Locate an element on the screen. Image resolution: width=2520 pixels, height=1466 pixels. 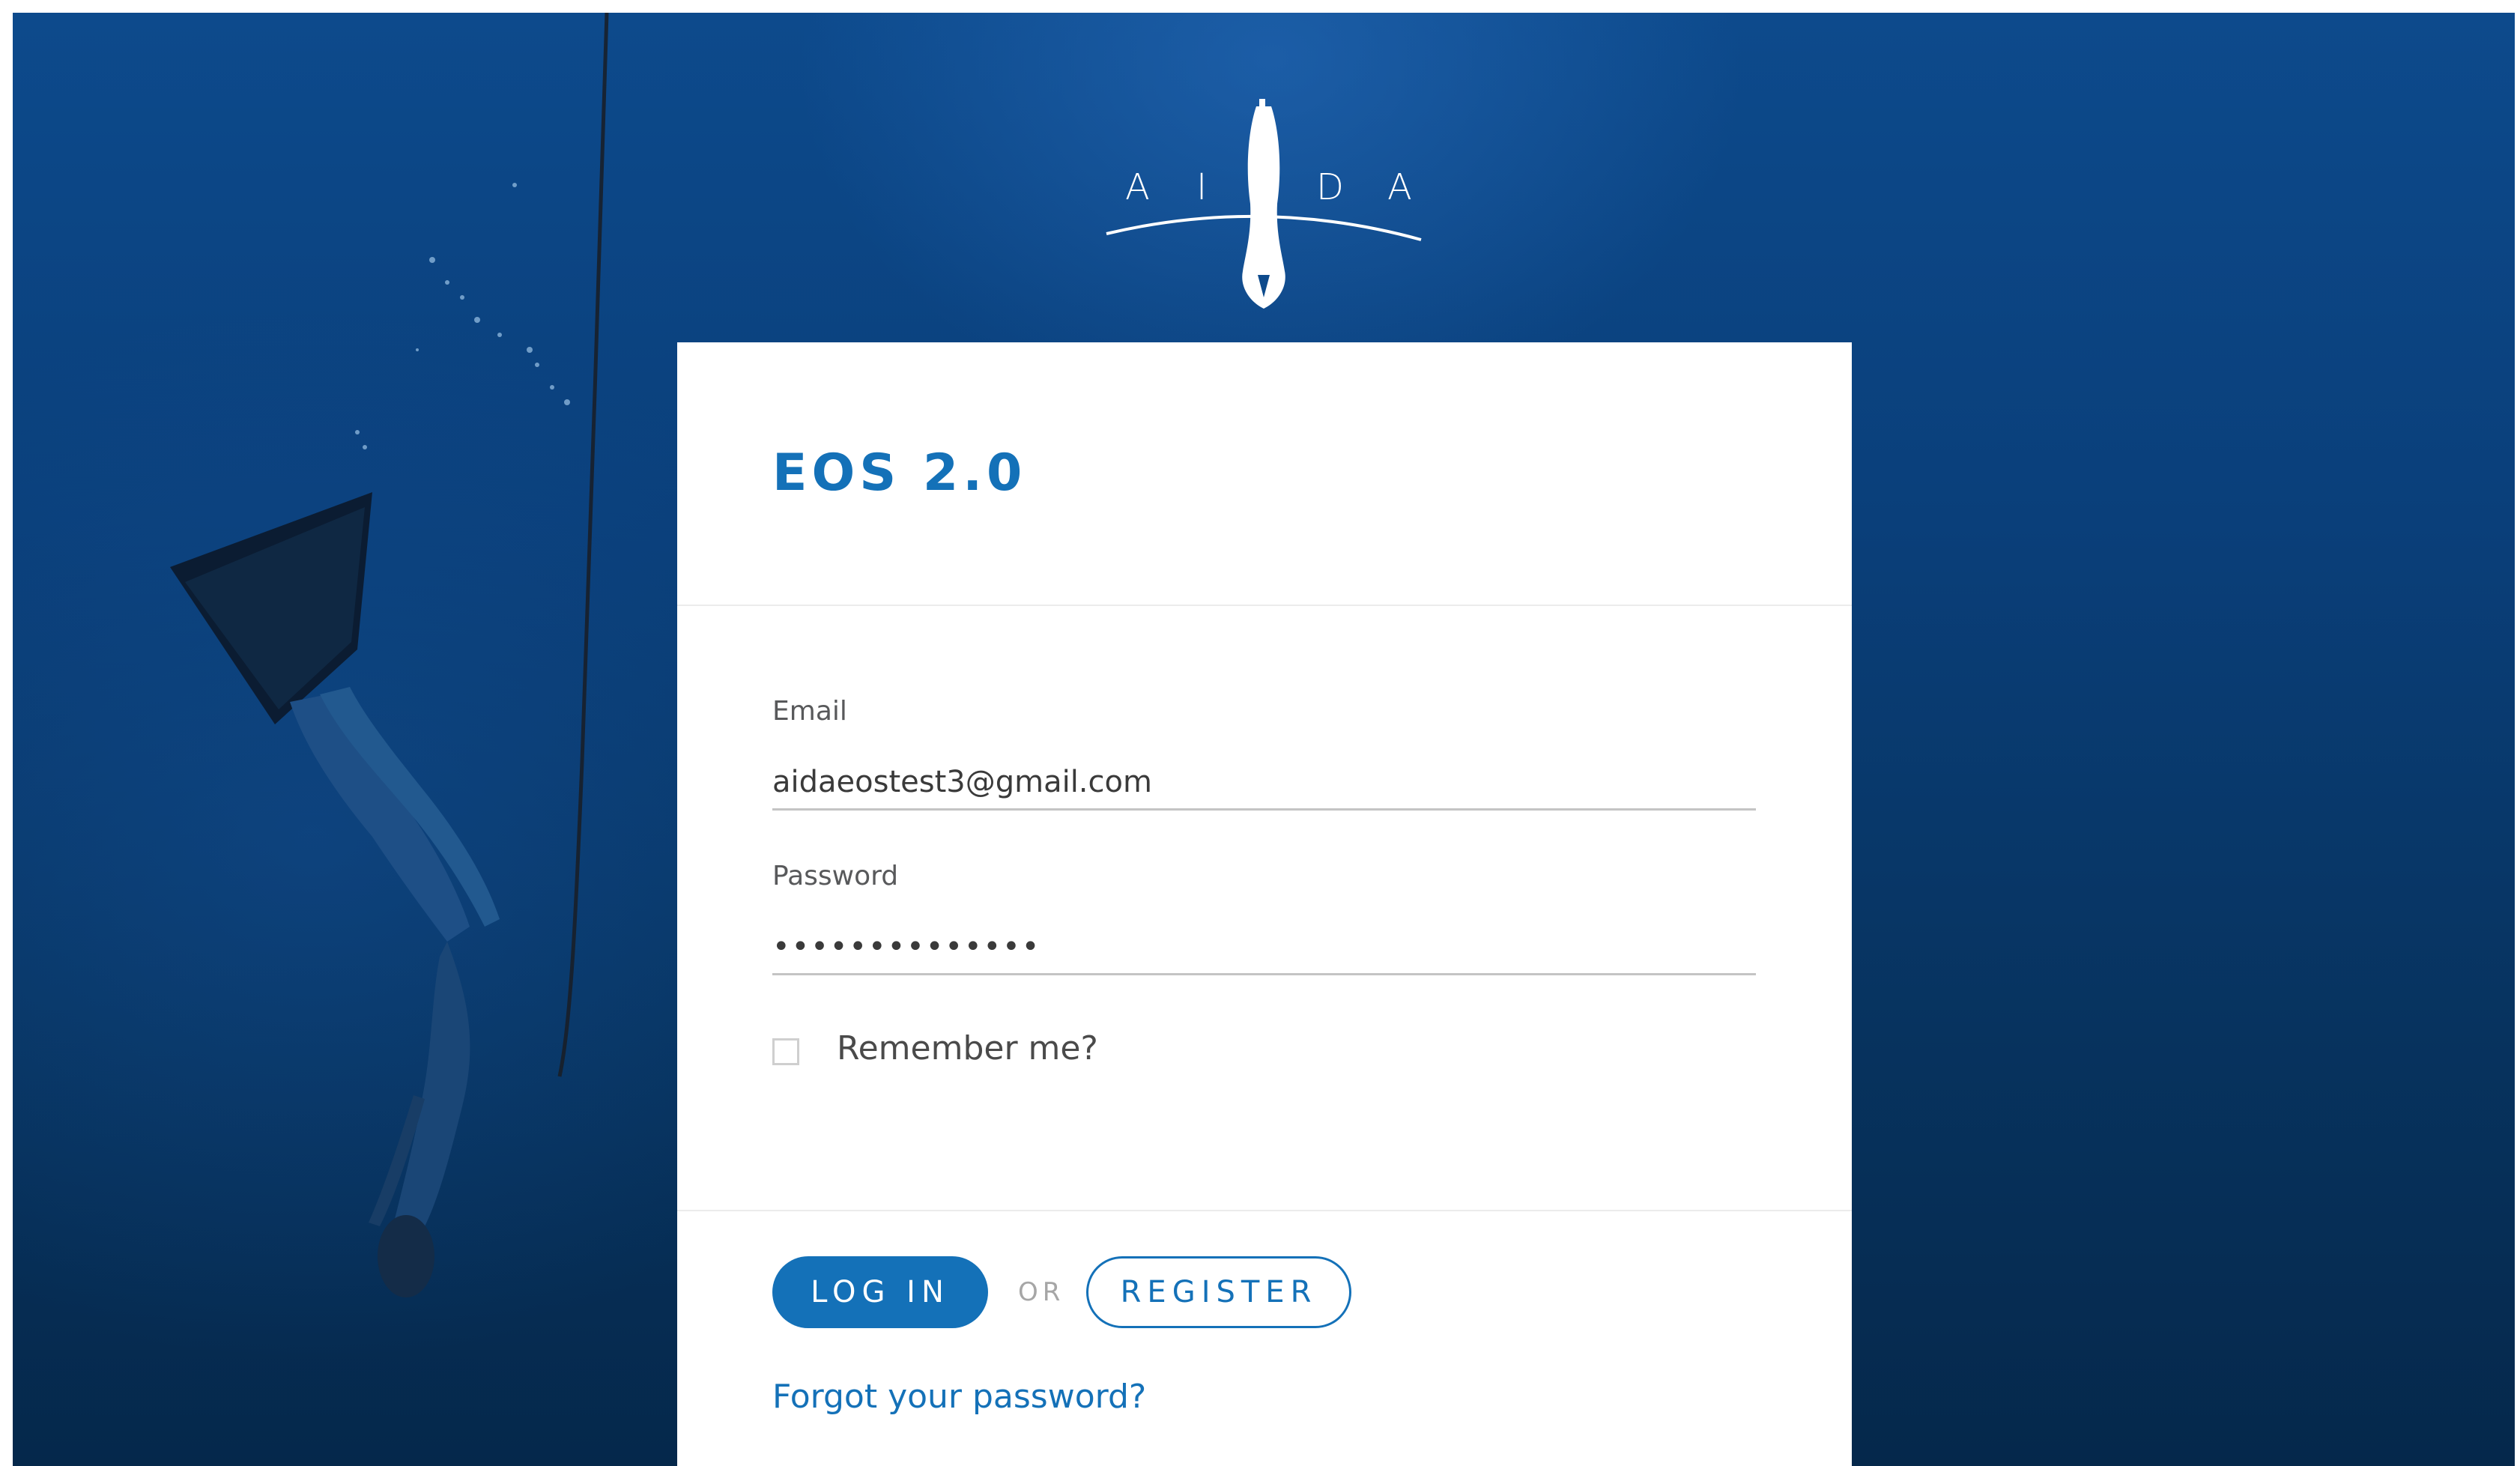
remember-me: Remember me? is located at coordinates (935, 1048).